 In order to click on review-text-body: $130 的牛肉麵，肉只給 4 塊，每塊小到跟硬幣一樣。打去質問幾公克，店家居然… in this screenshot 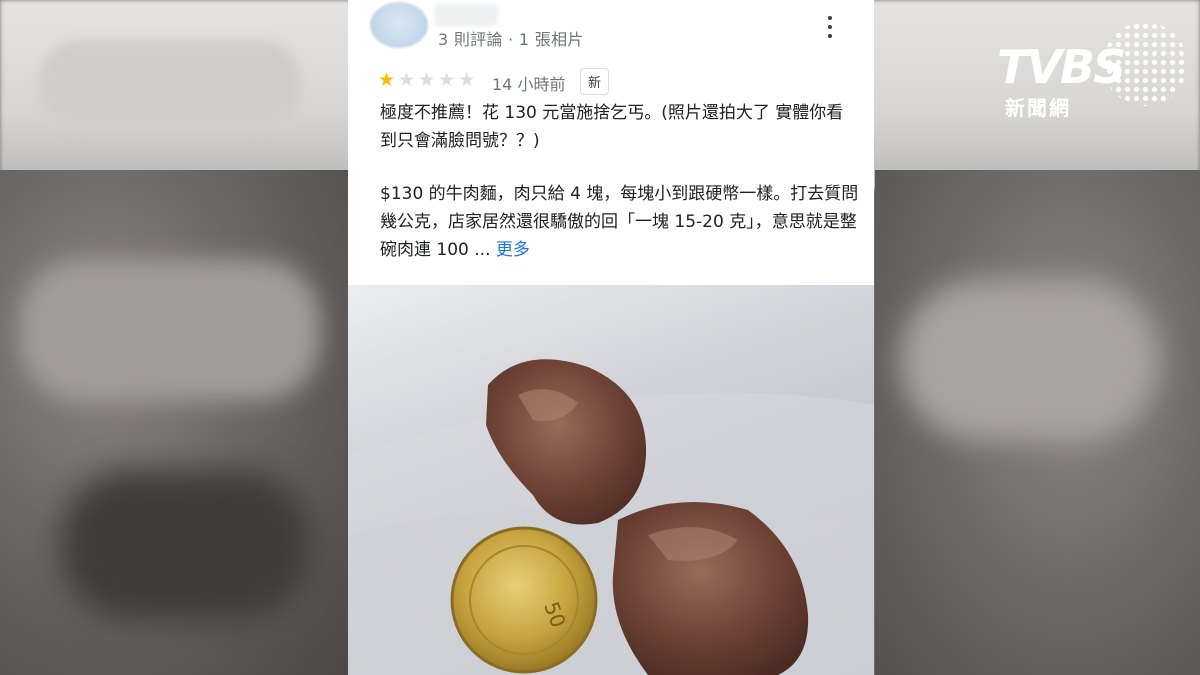, I will do `click(619, 222)`.